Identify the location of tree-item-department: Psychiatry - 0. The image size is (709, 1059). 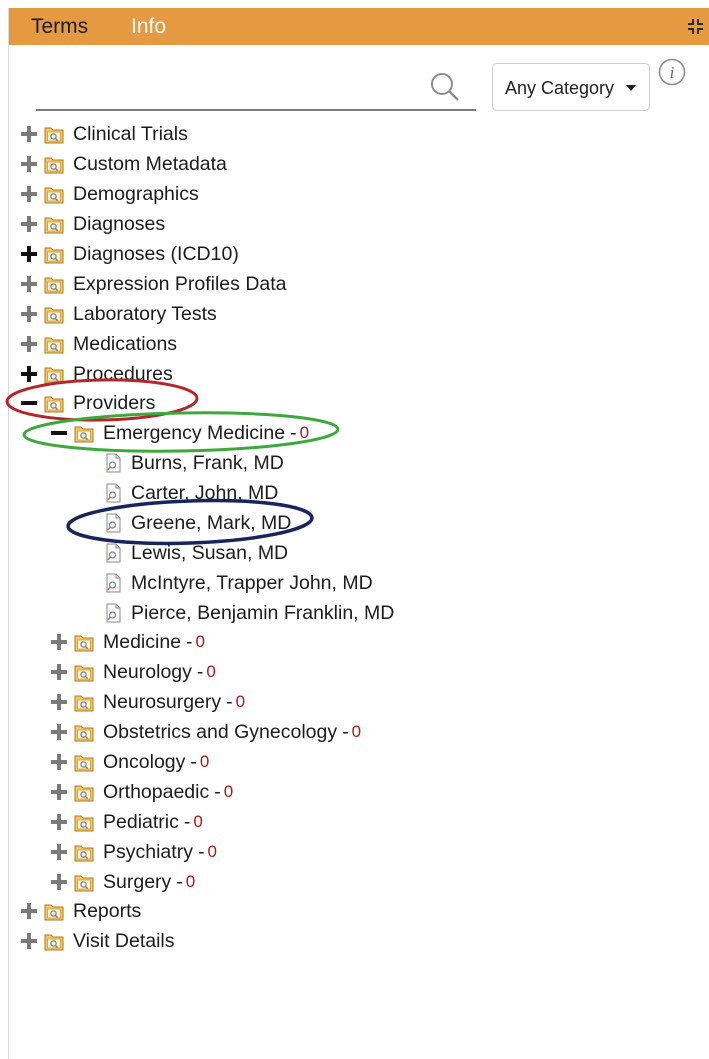
(133, 852).